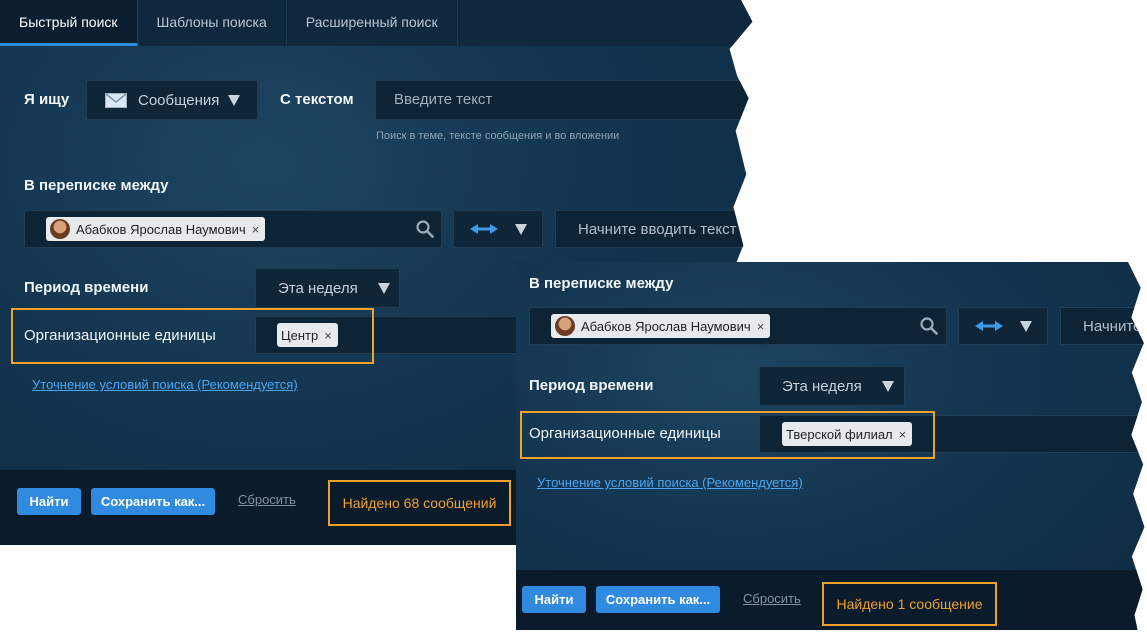 The image size is (1147, 637). Describe the element at coordinates (179, 100) in the screenshot. I see `search-type-value: Сообщения` at that location.